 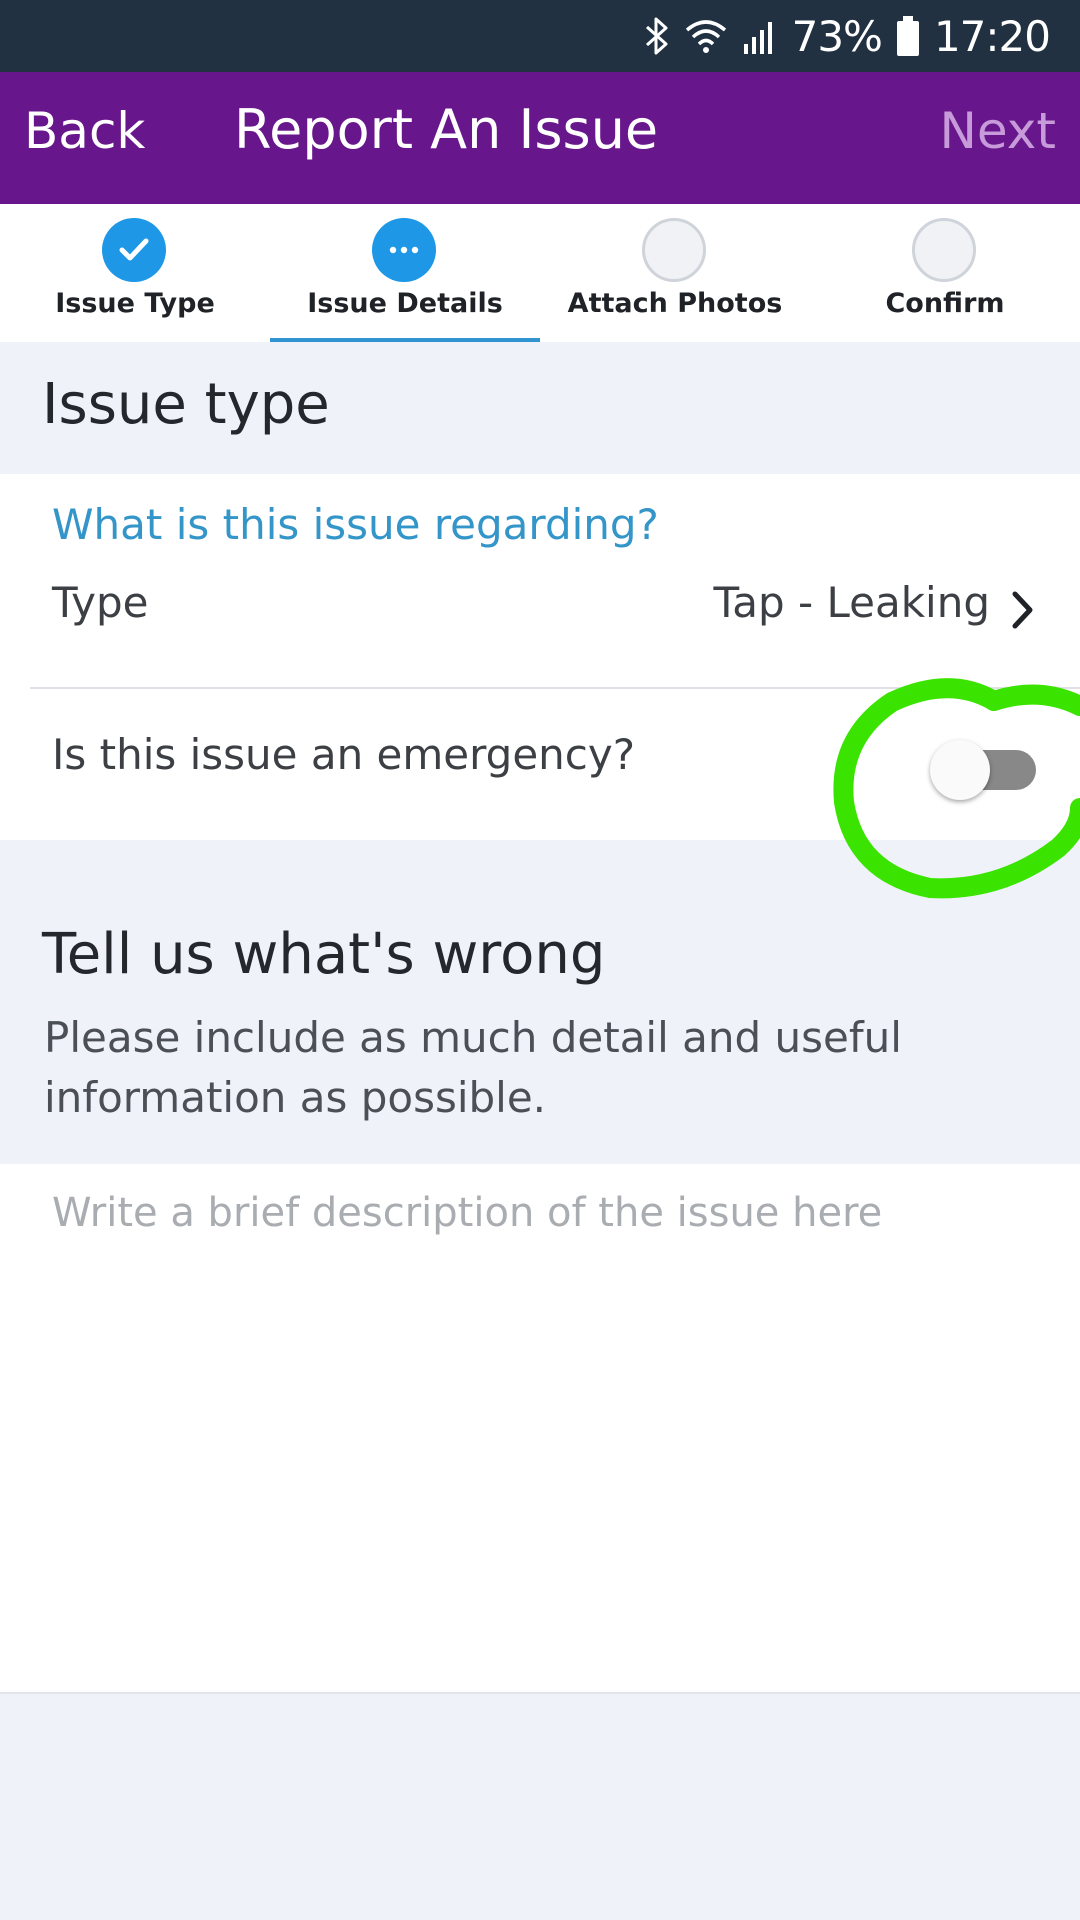 I want to click on type-label: Type, so click(x=100, y=602).